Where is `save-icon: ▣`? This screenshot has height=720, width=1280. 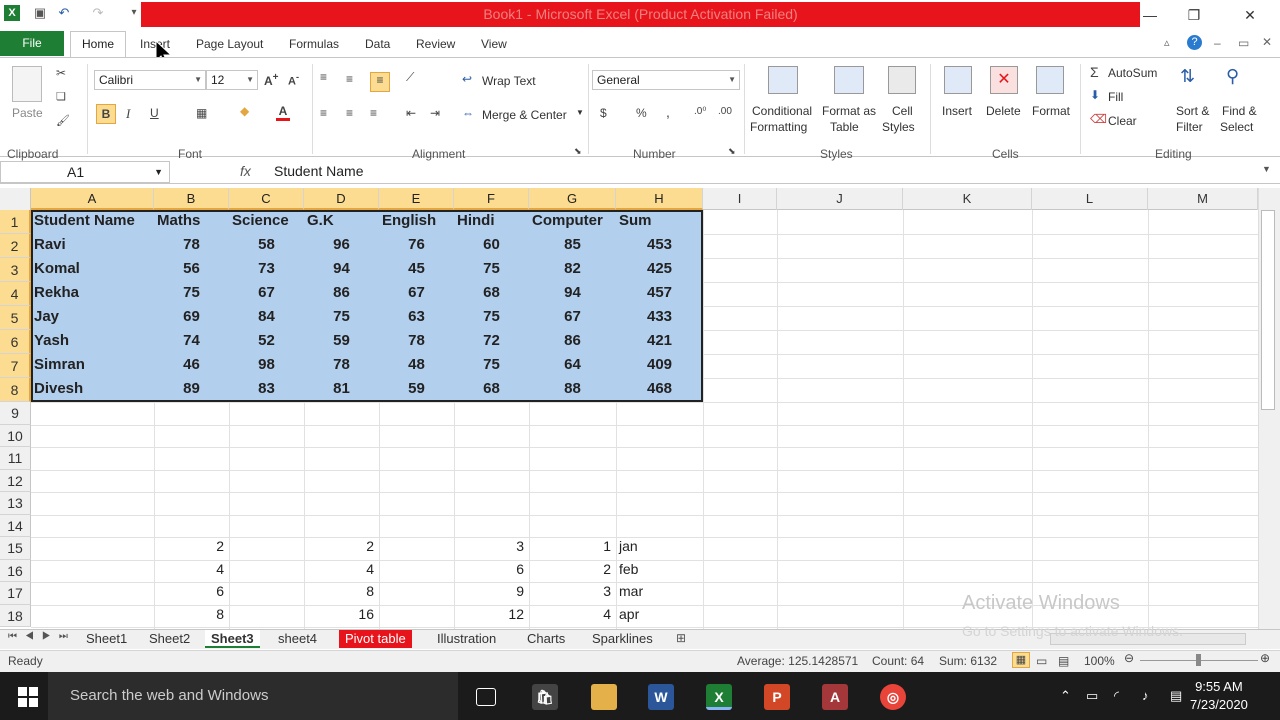 save-icon: ▣ is located at coordinates (40, 13).